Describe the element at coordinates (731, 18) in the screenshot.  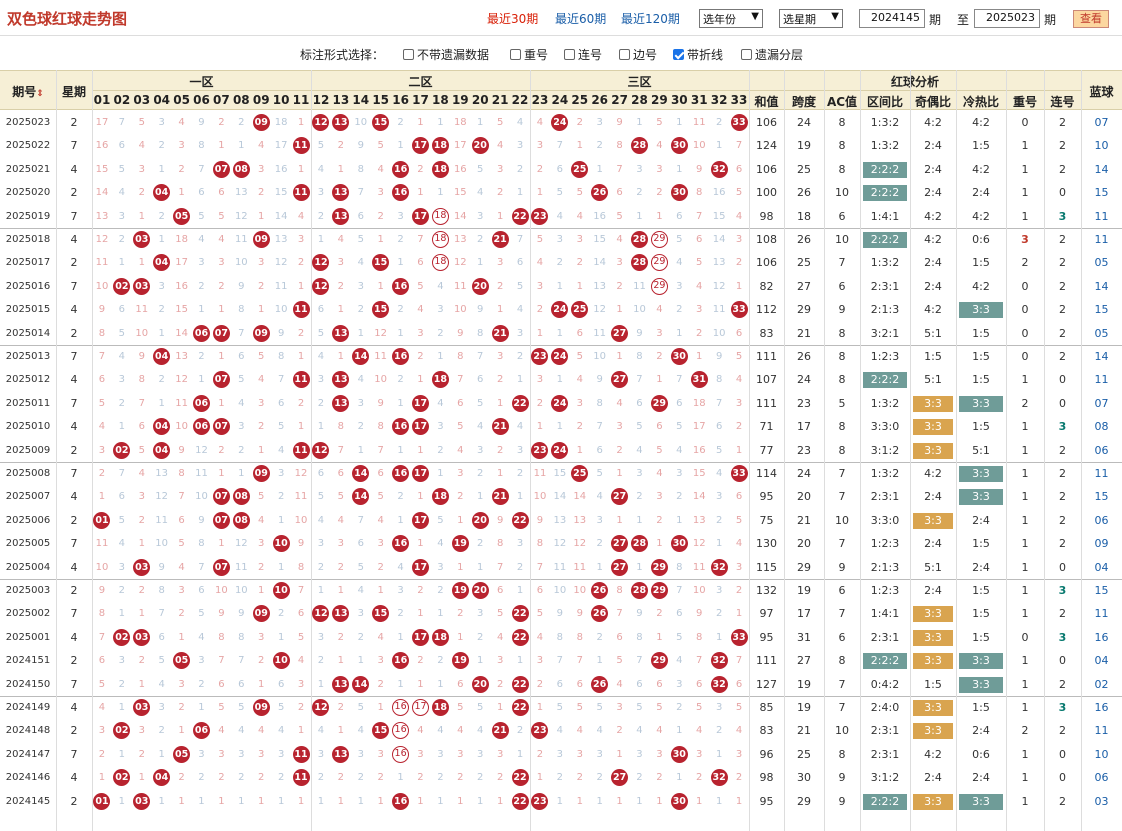
I see `year-select: 选年份 ▼` at that location.